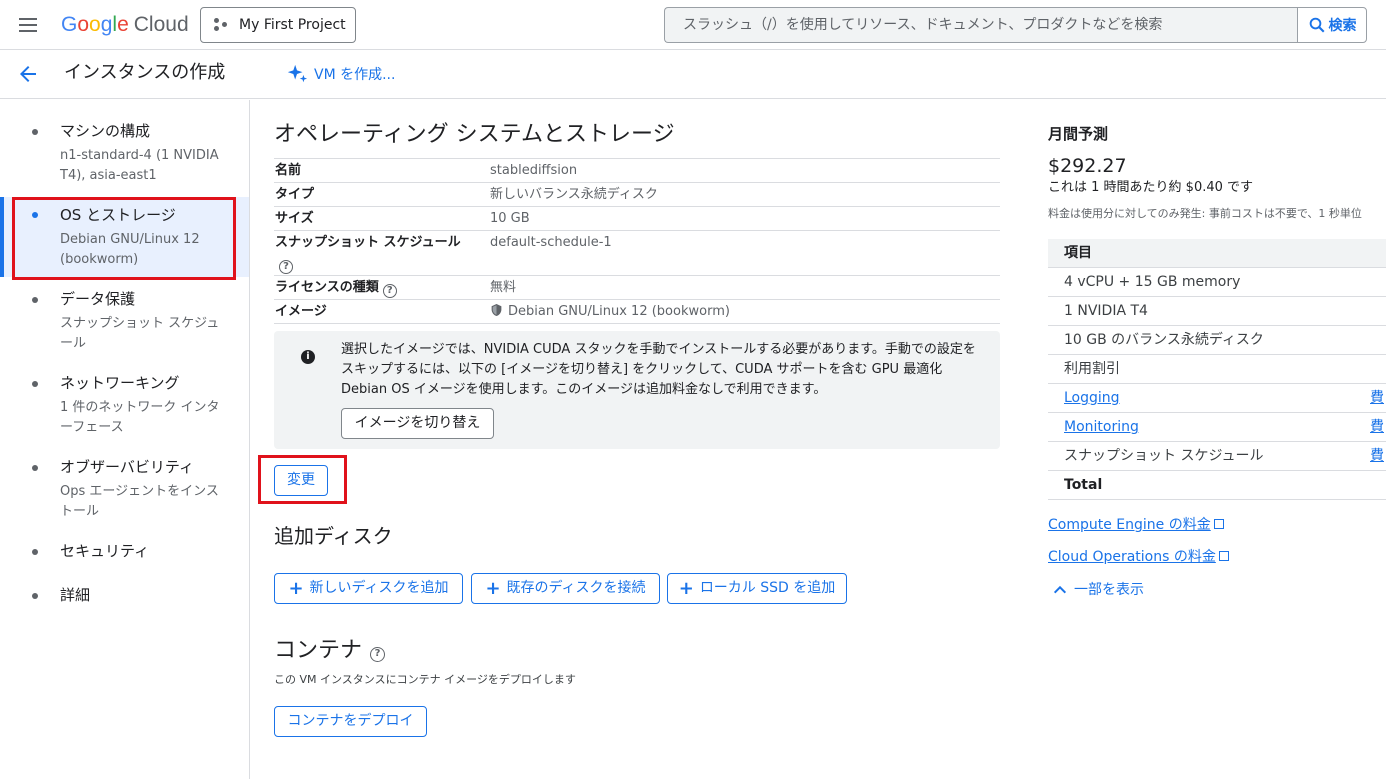  Describe the element at coordinates (1101, 427) in the screenshot. I see `monitoring-link: Monitoring` at that location.